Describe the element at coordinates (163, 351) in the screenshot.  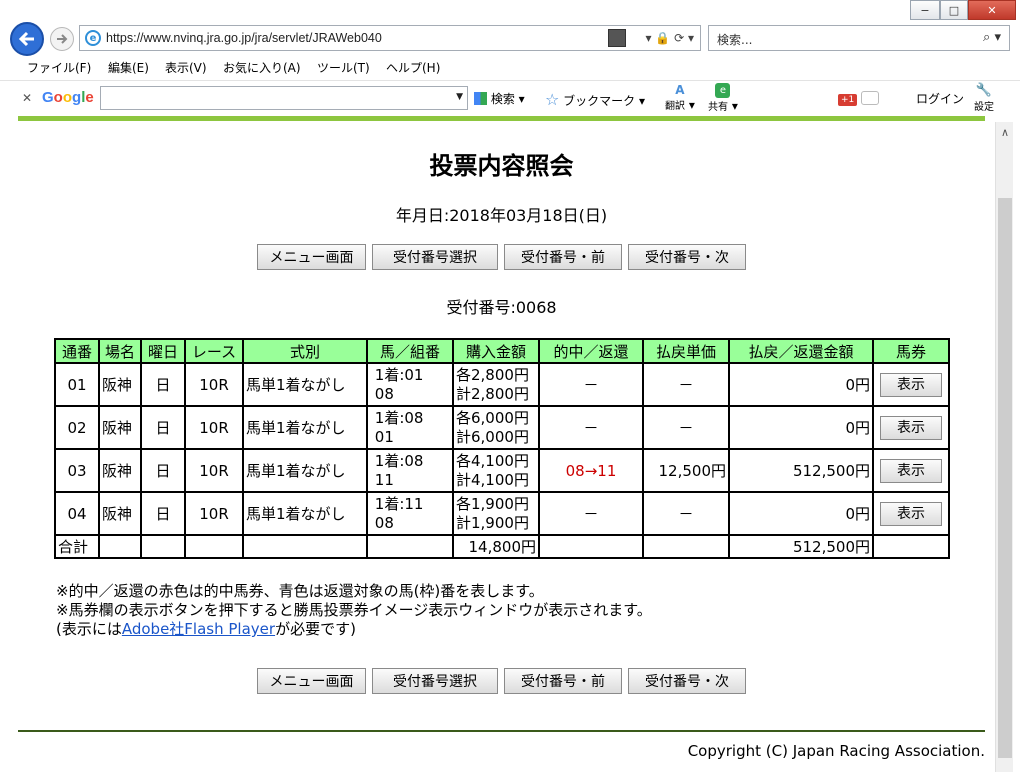
I see `col-header: 曜日` at that location.